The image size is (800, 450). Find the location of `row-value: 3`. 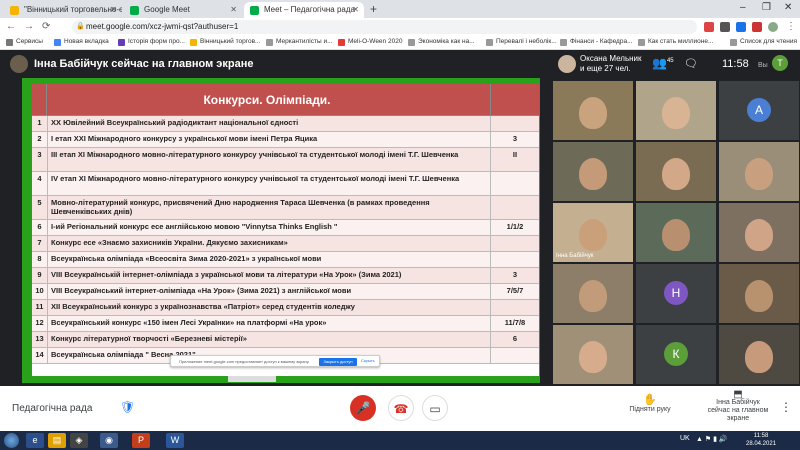

row-value: 3 is located at coordinates (514, 275).